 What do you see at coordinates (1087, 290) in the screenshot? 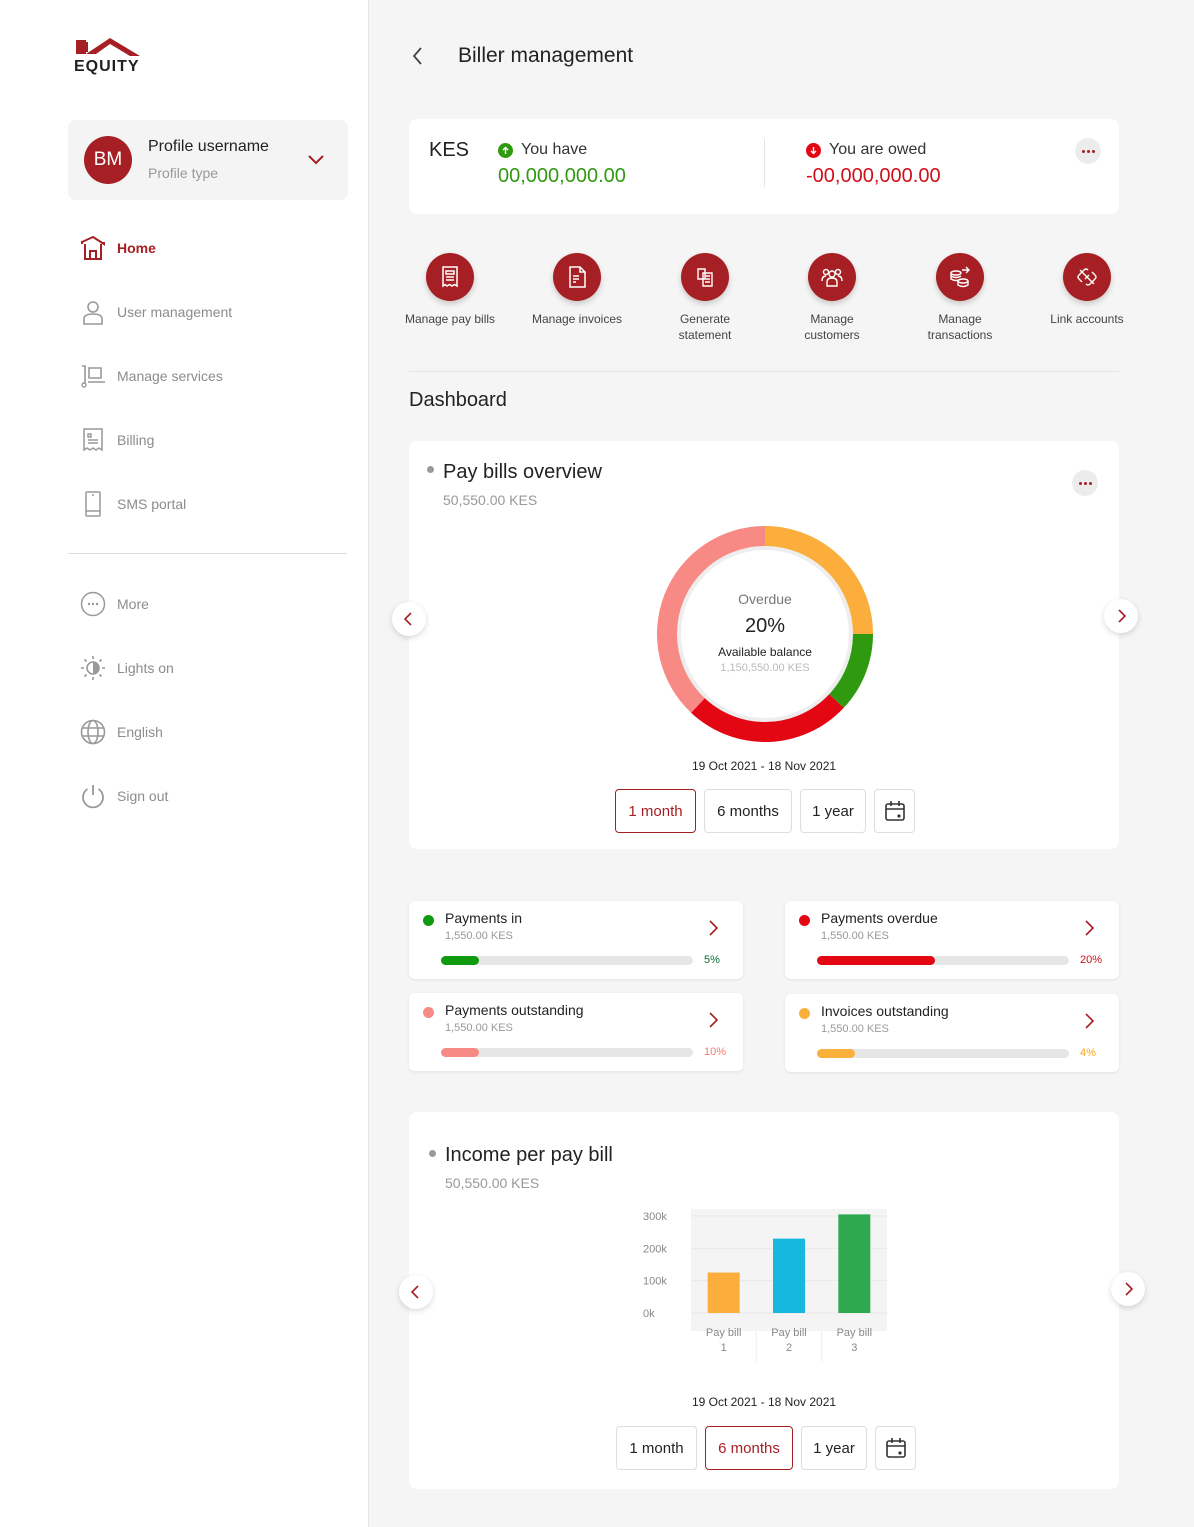
I see `action-link-accounts: Link accounts` at bounding box center [1087, 290].